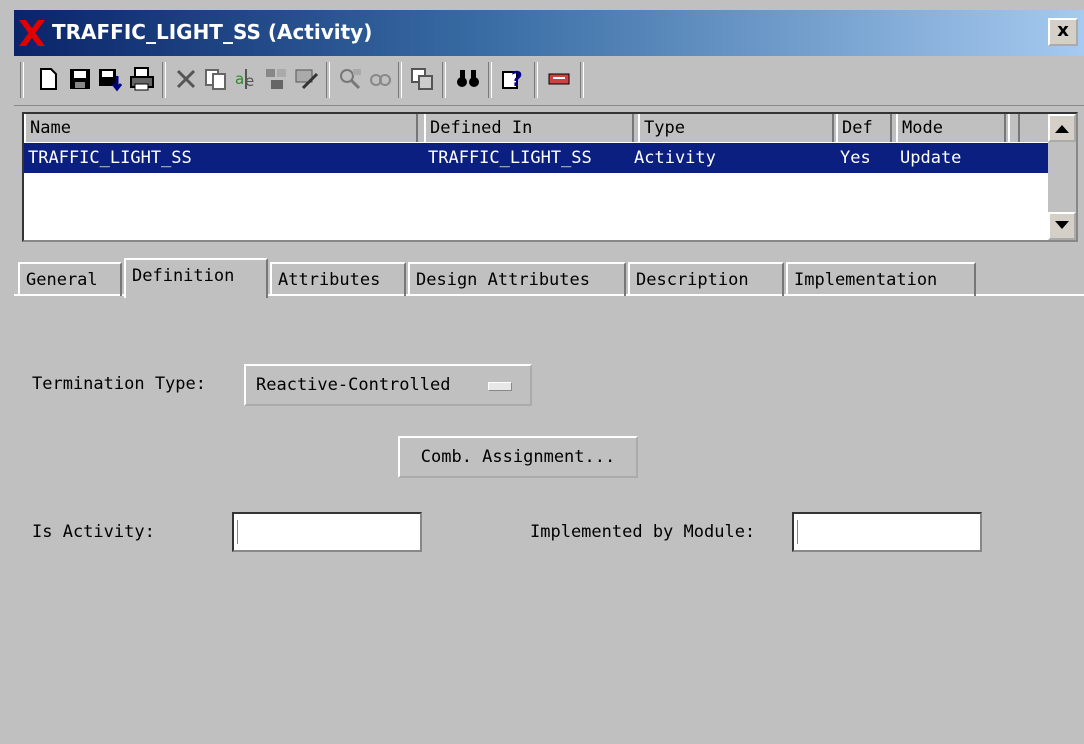 The width and height of the screenshot is (1084, 744). I want to click on column-header-def: Def, so click(864, 128).